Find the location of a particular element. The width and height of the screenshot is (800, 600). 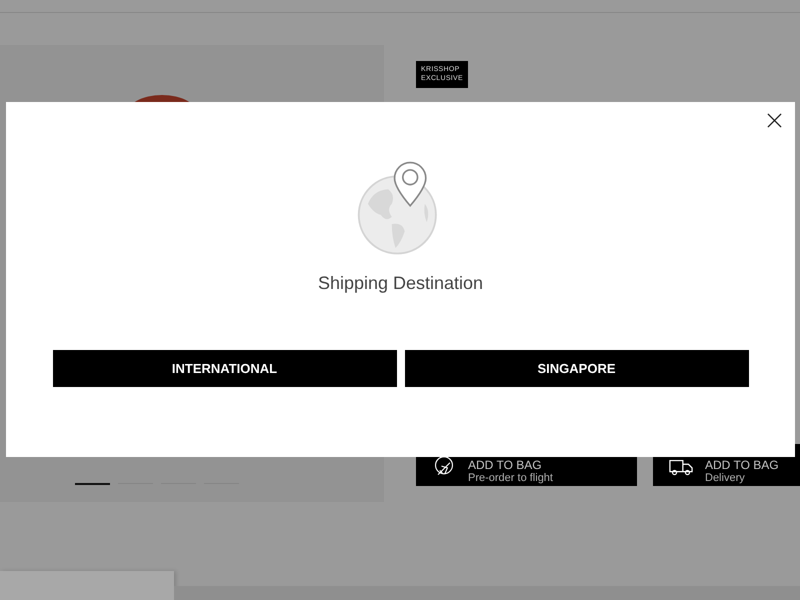

close-icon is located at coordinates (774, 120).